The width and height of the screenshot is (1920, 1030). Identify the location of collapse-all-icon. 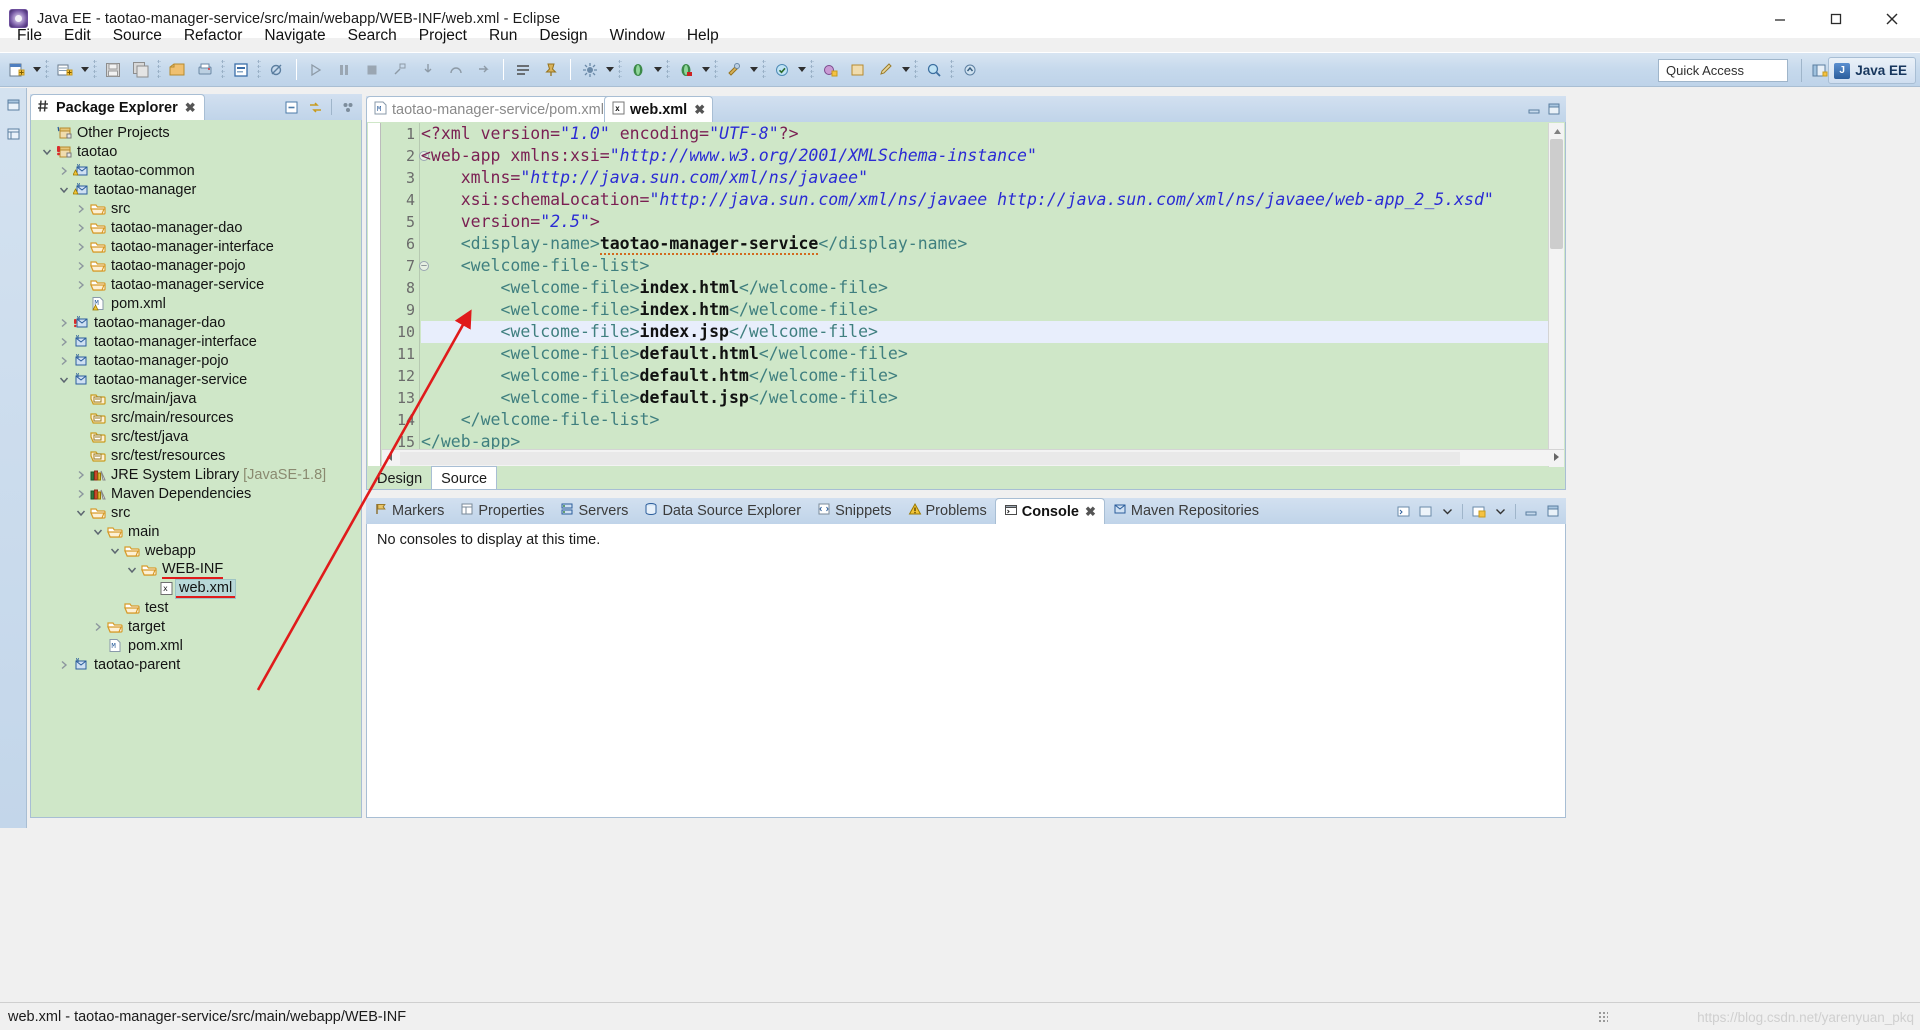
(291, 107).